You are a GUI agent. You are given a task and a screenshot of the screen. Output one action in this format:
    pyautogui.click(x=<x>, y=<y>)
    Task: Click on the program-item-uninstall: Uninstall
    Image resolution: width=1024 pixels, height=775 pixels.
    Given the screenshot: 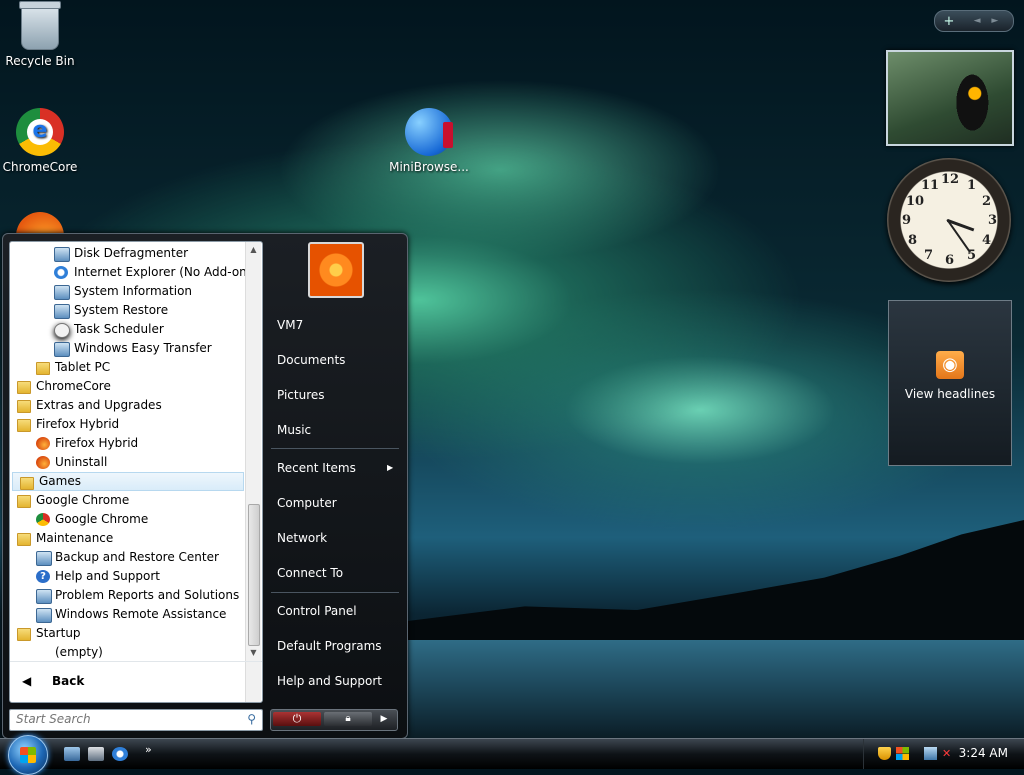 What is the action you would take?
    pyautogui.click(x=128, y=462)
    